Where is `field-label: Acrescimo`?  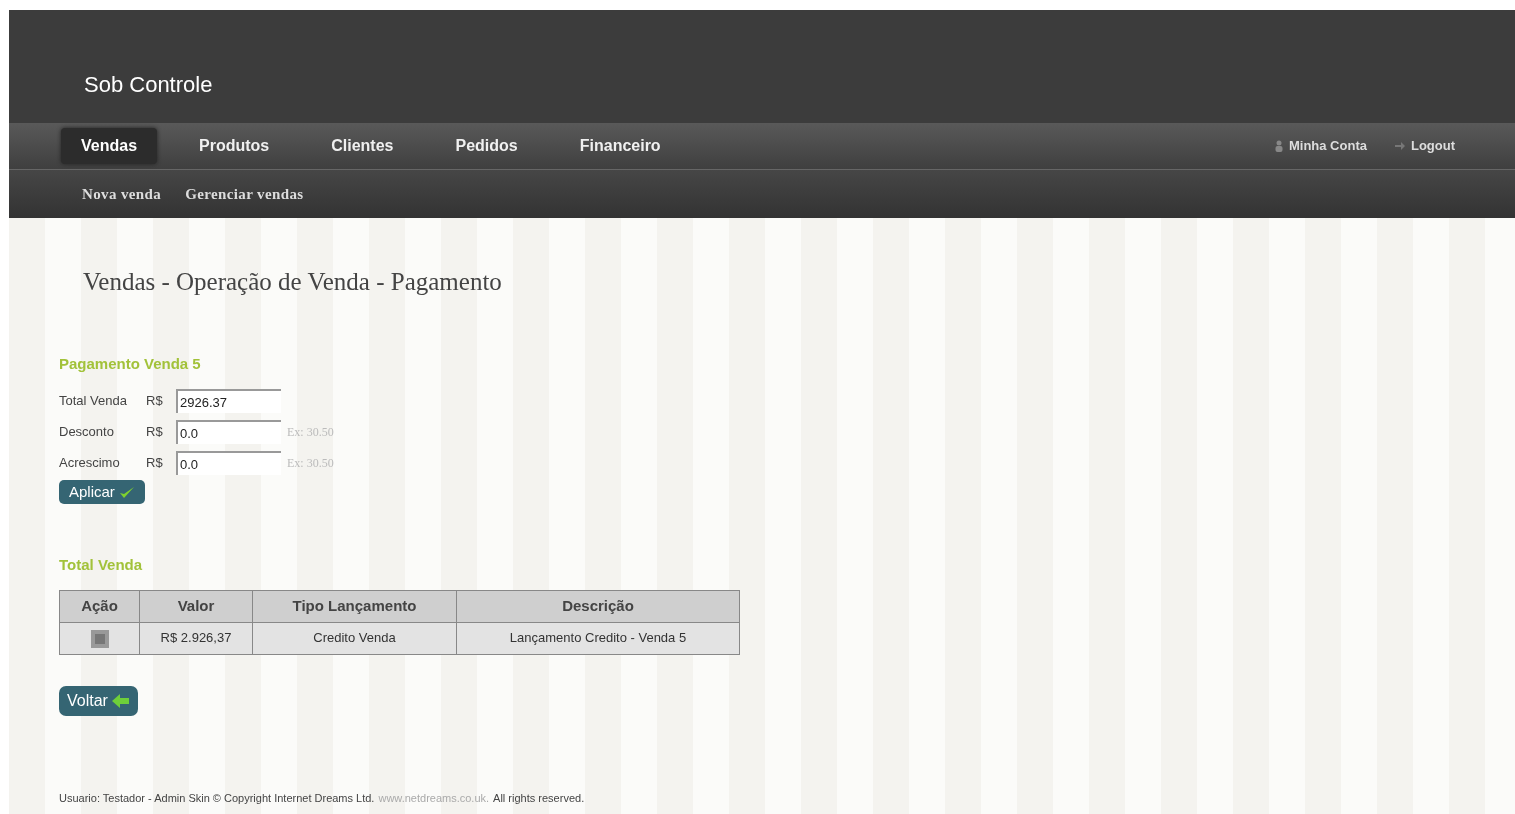 field-label: Acrescimo is located at coordinates (90, 463).